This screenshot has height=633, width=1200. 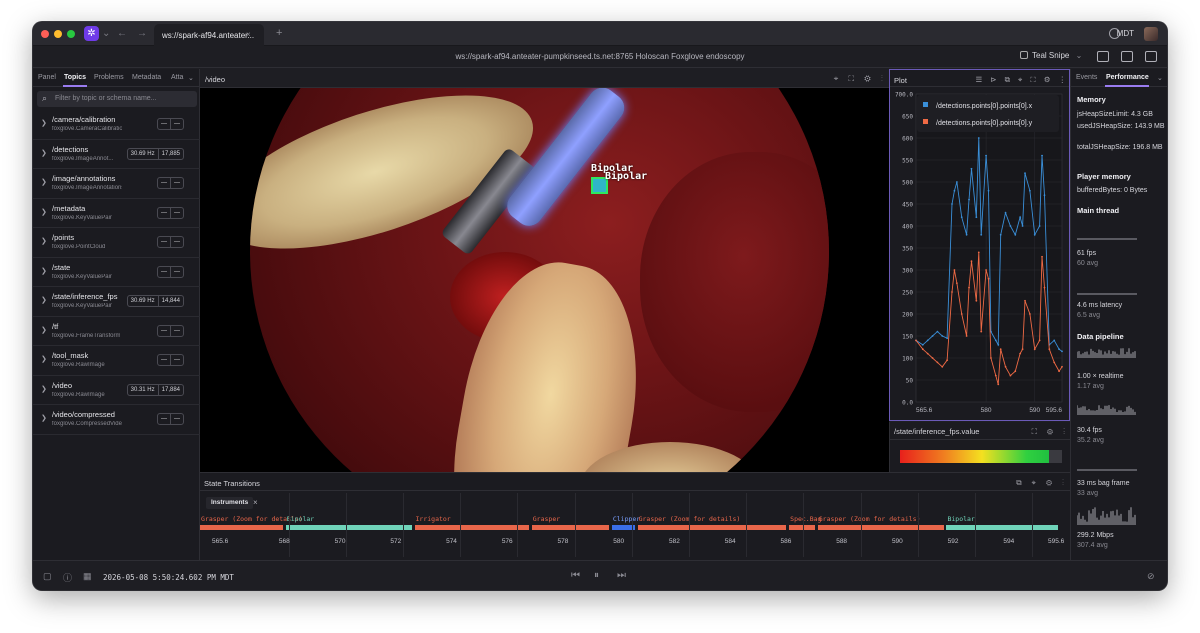 What do you see at coordinates (248, 34) in the screenshot?
I see `tab-close-icon: ×` at bounding box center [248, 34].